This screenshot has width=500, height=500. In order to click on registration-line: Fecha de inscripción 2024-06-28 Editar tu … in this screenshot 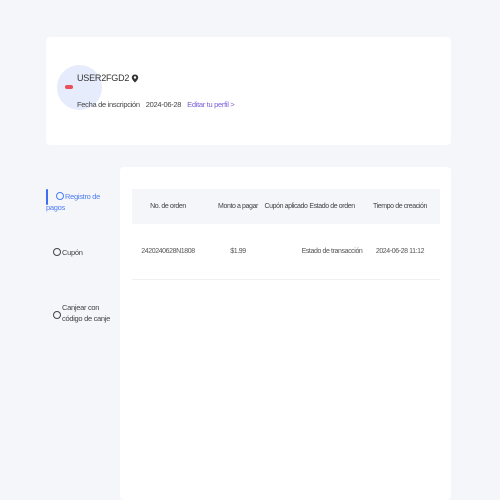, I will do `click(156, 104)`.